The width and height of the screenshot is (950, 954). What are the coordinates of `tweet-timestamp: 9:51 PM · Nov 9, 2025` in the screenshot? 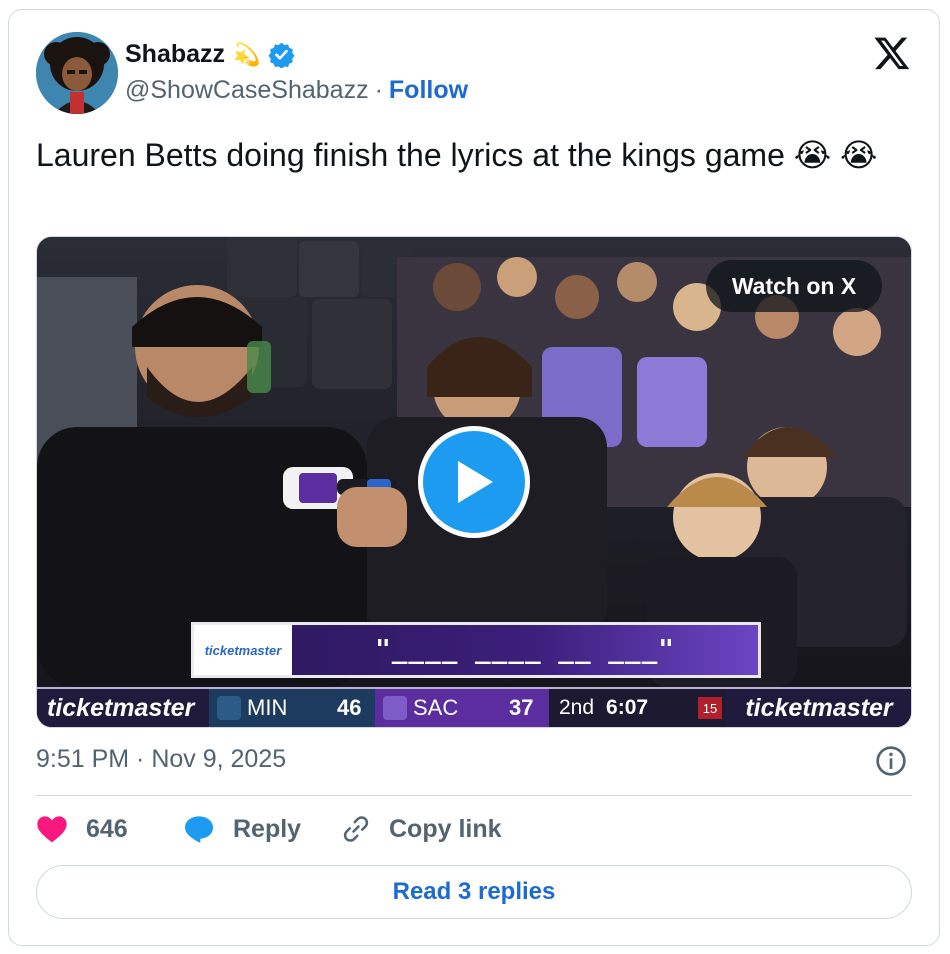 It's located at (161, 759).